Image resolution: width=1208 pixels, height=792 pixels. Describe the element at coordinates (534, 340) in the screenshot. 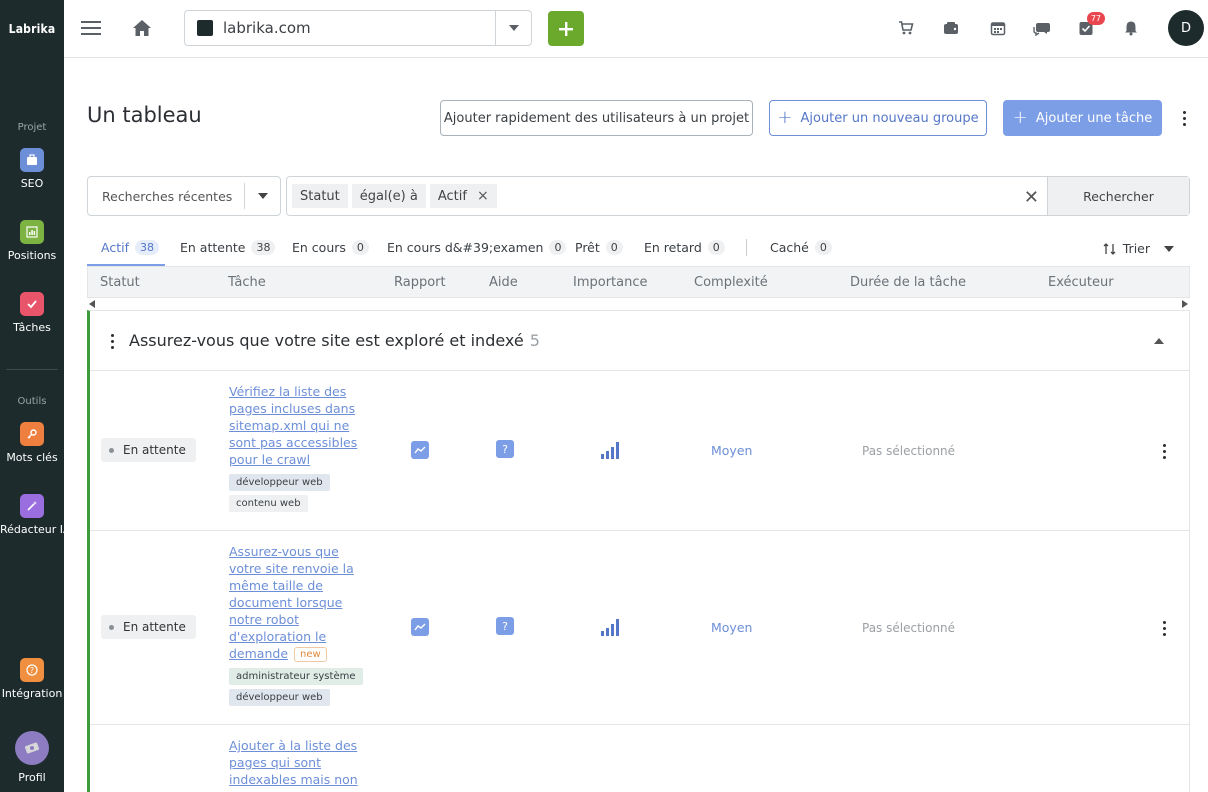

I see `group-count: 5` at that location.